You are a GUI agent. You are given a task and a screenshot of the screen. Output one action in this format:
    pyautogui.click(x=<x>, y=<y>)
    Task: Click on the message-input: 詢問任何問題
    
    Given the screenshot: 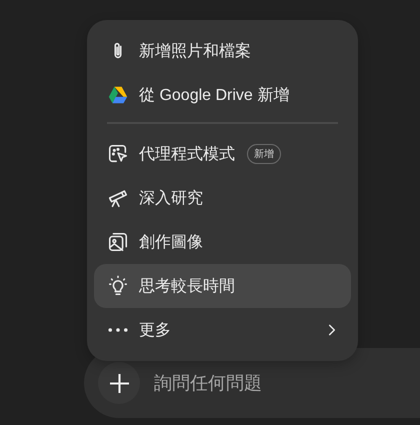 What is the action you would take?
    pyautogui.click(x=269, y=383)
    